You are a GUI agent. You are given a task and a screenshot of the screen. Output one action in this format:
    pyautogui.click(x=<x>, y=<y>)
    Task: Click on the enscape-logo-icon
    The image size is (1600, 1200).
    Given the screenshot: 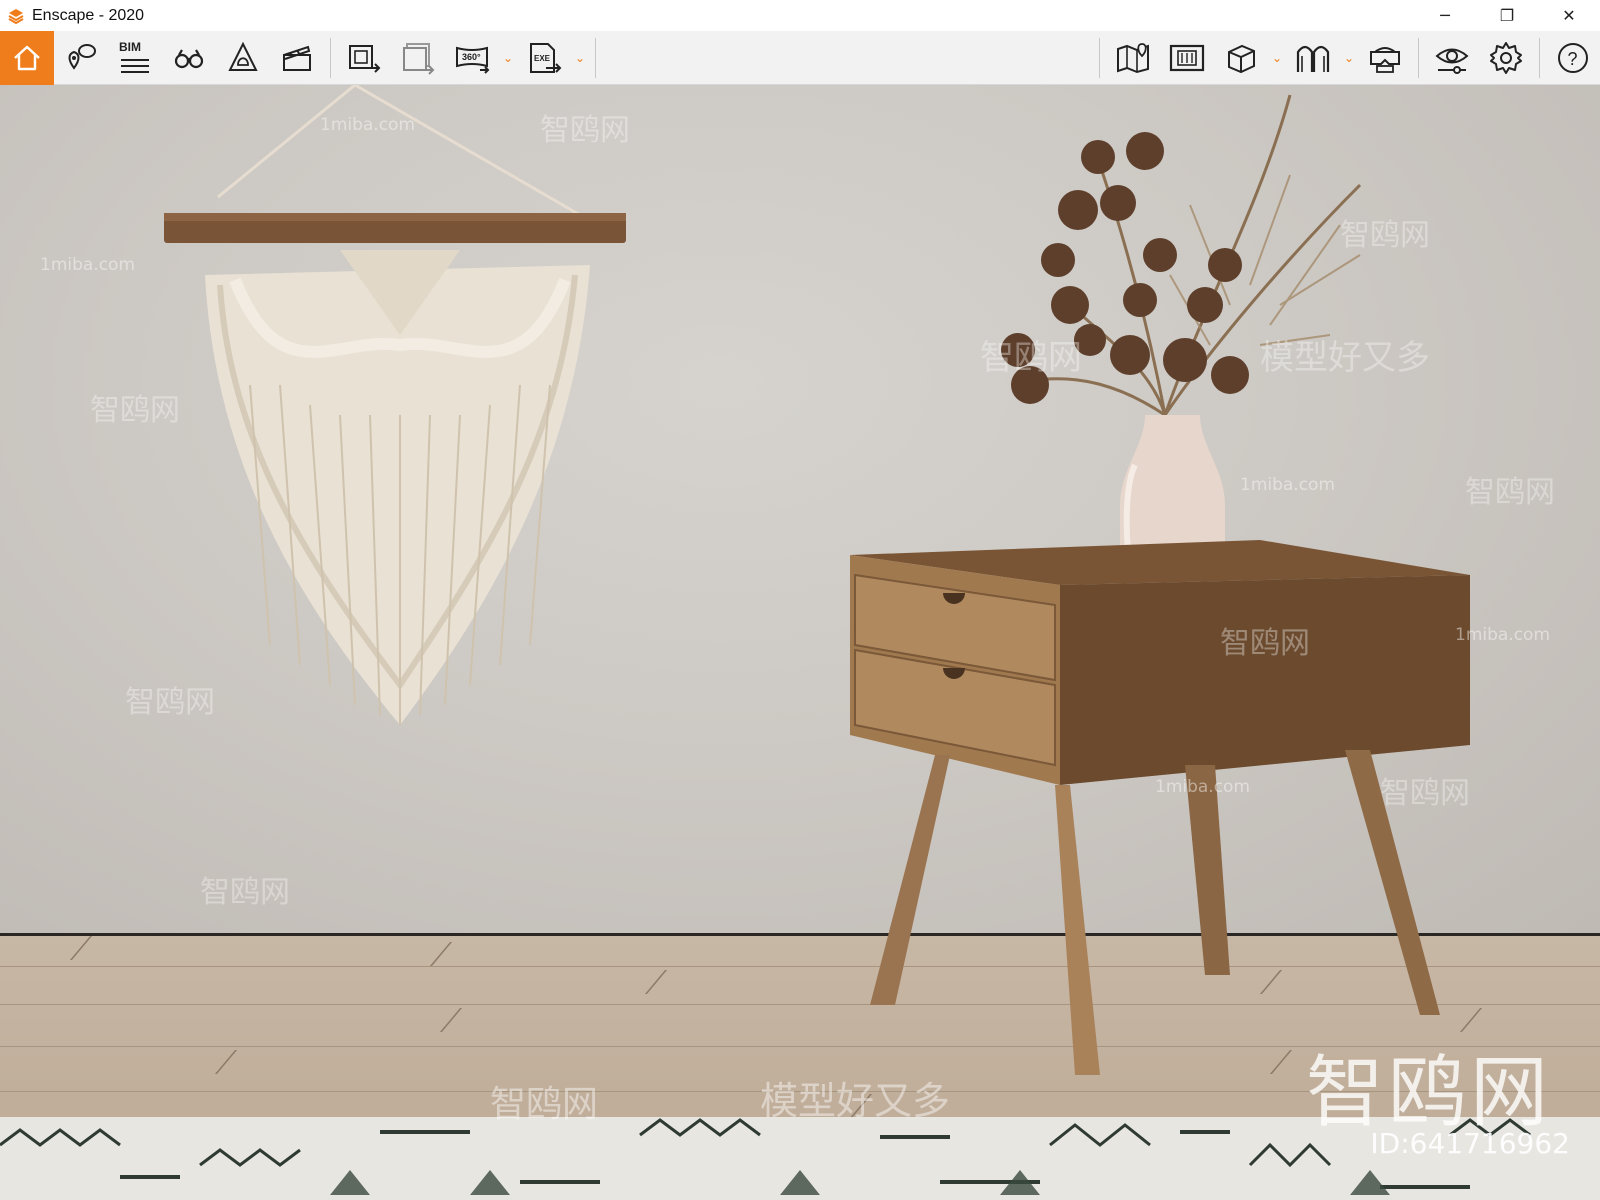 What is the action you would take?
    pyautogui.click(x=16, y=16)
    